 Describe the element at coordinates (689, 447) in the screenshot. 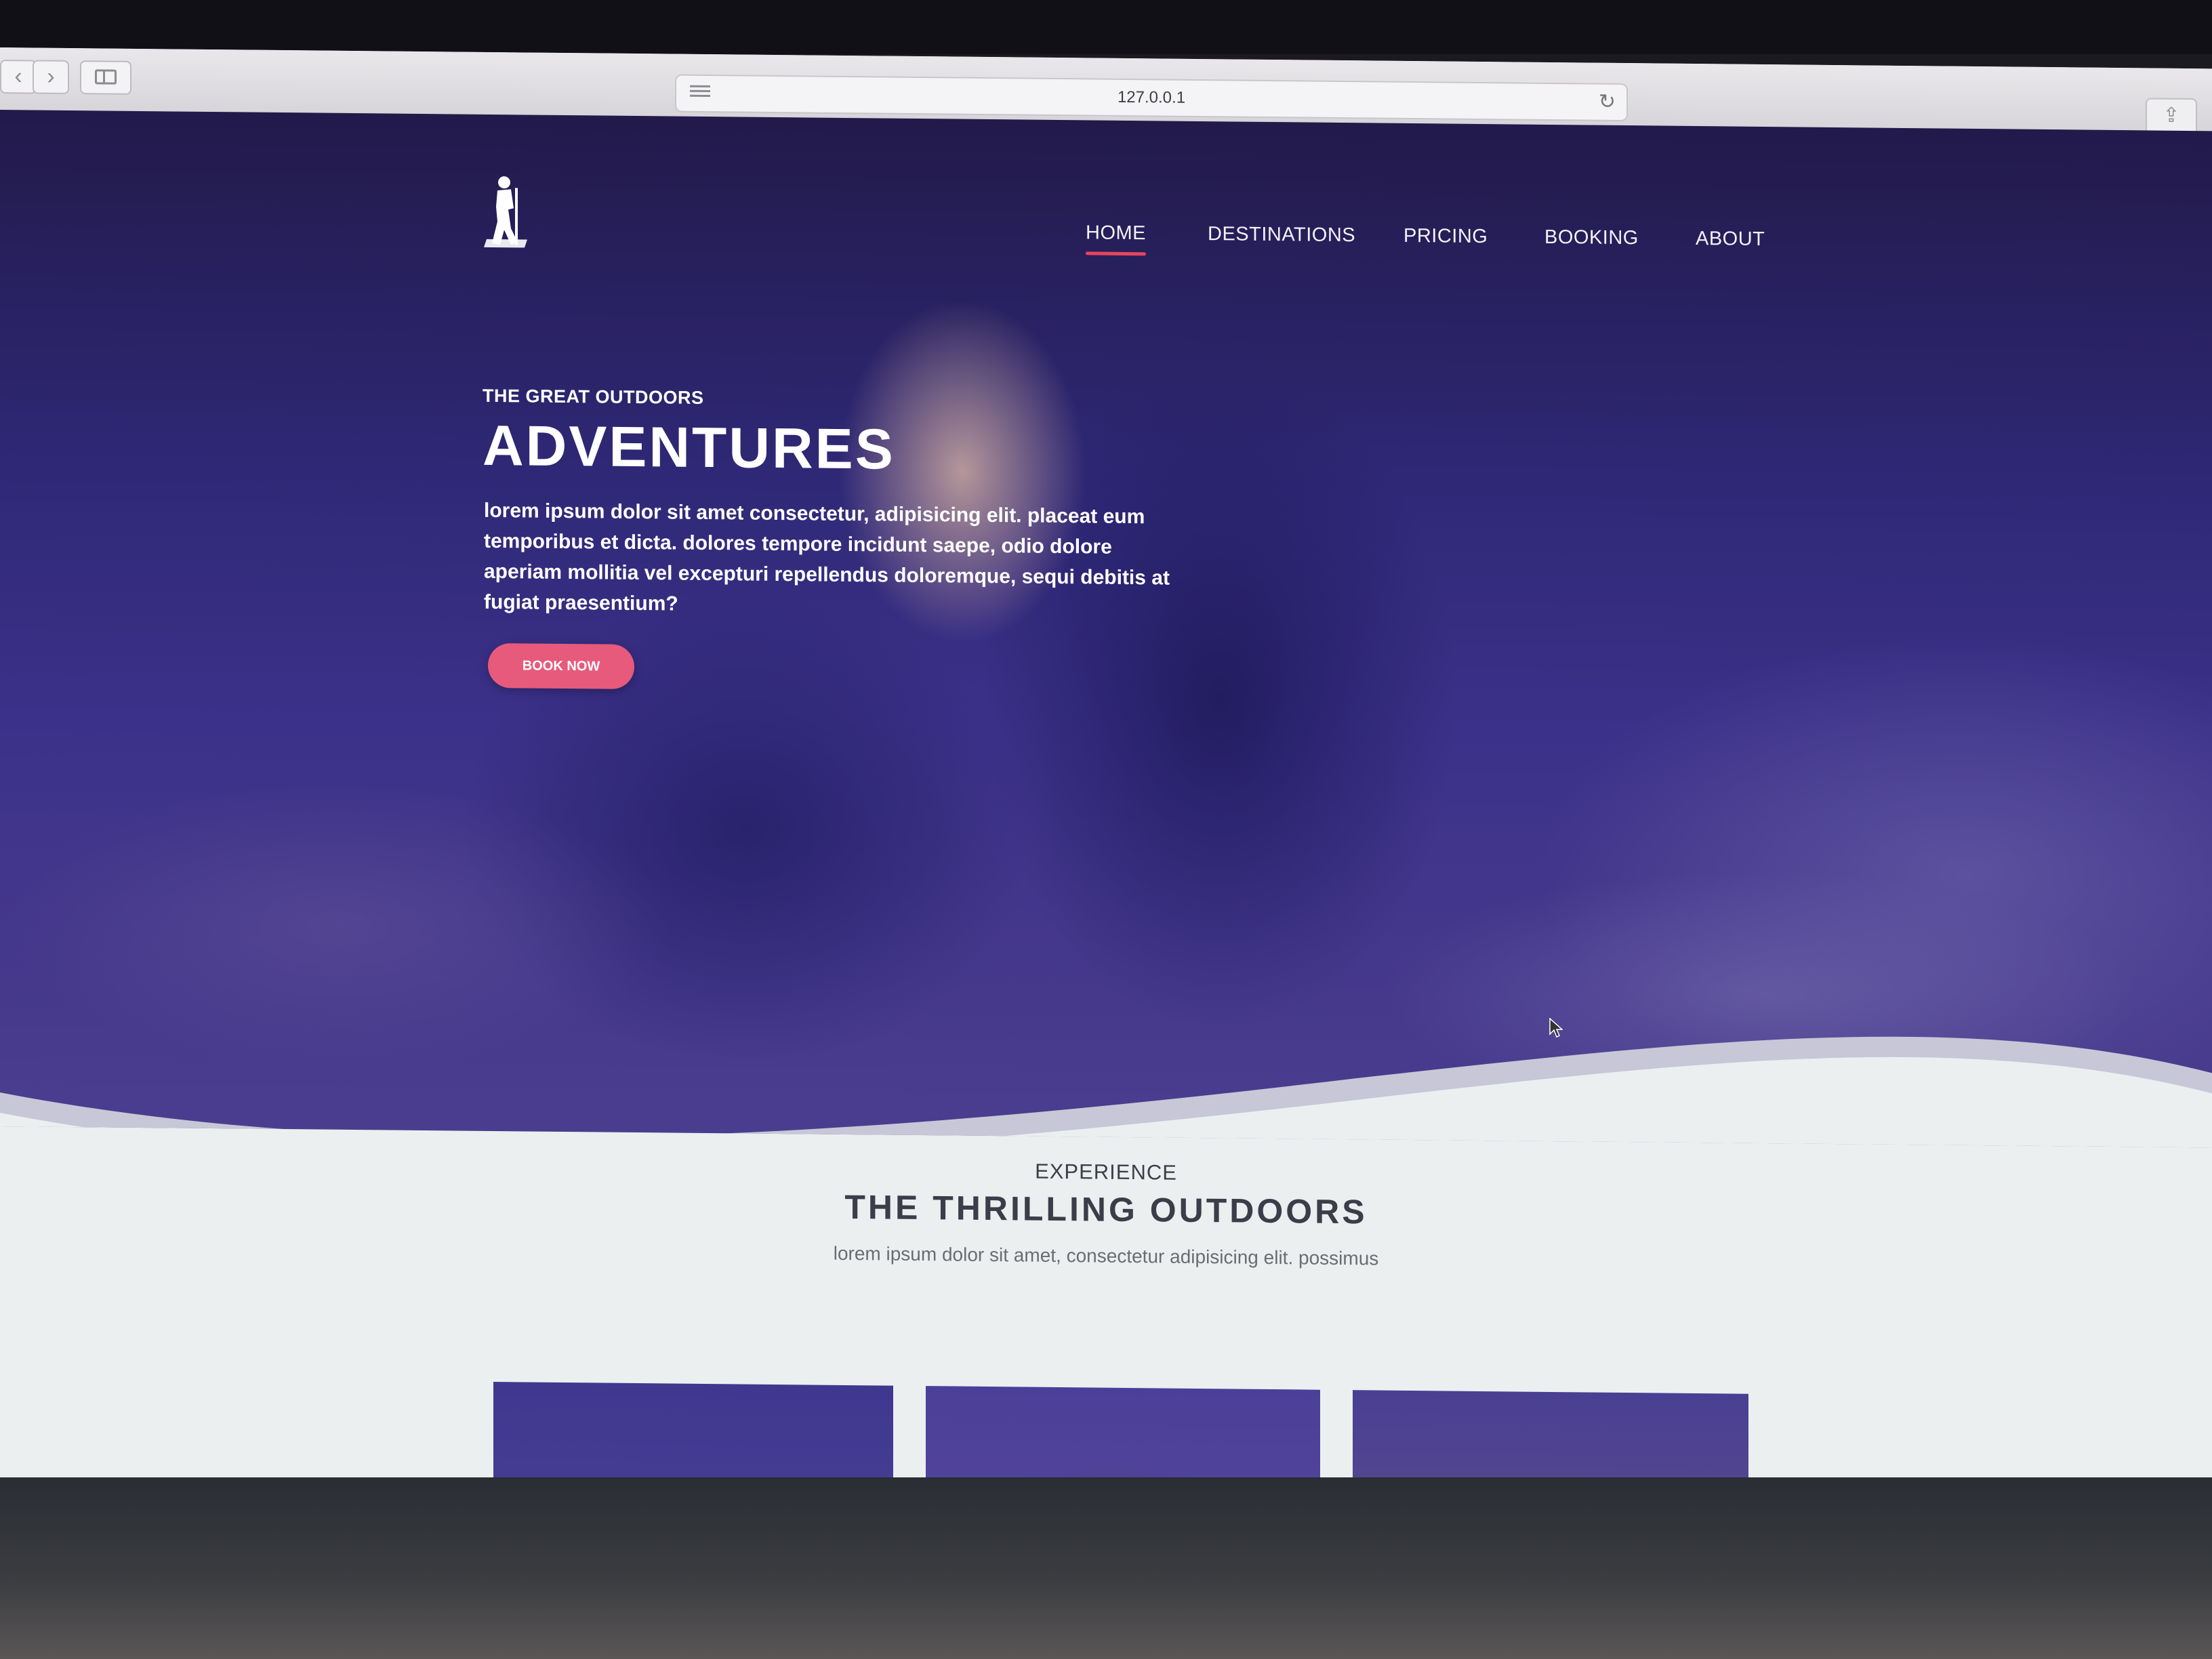

I see `hero-title: ADVENTURES` at that location.